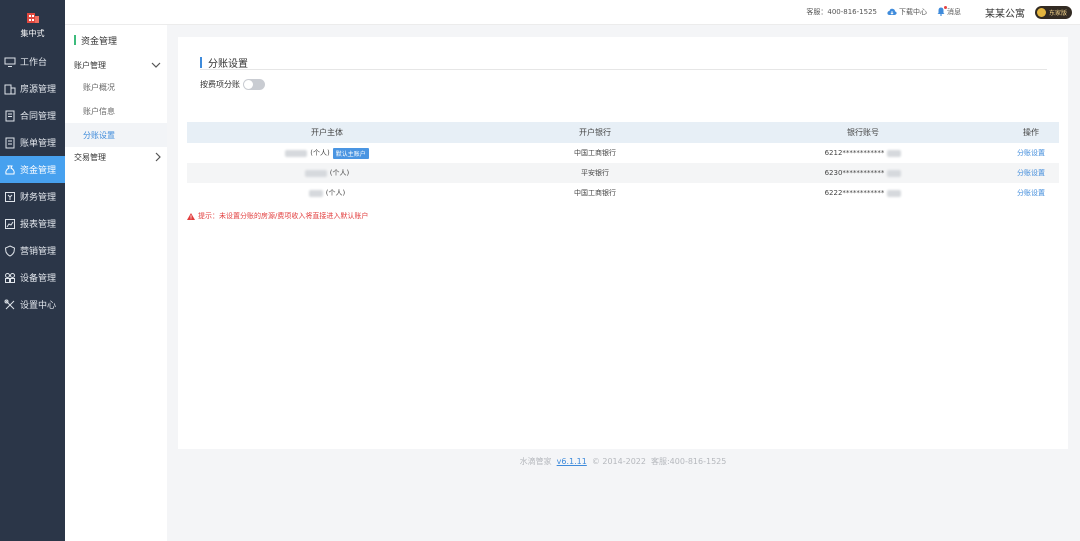 Image resolution: width=1080 pixels, height=541 pixels. I want to click on top-bar: 客服：400-816-1525 下载中心 消息 某某公寓 东家版, so click(572, 12).